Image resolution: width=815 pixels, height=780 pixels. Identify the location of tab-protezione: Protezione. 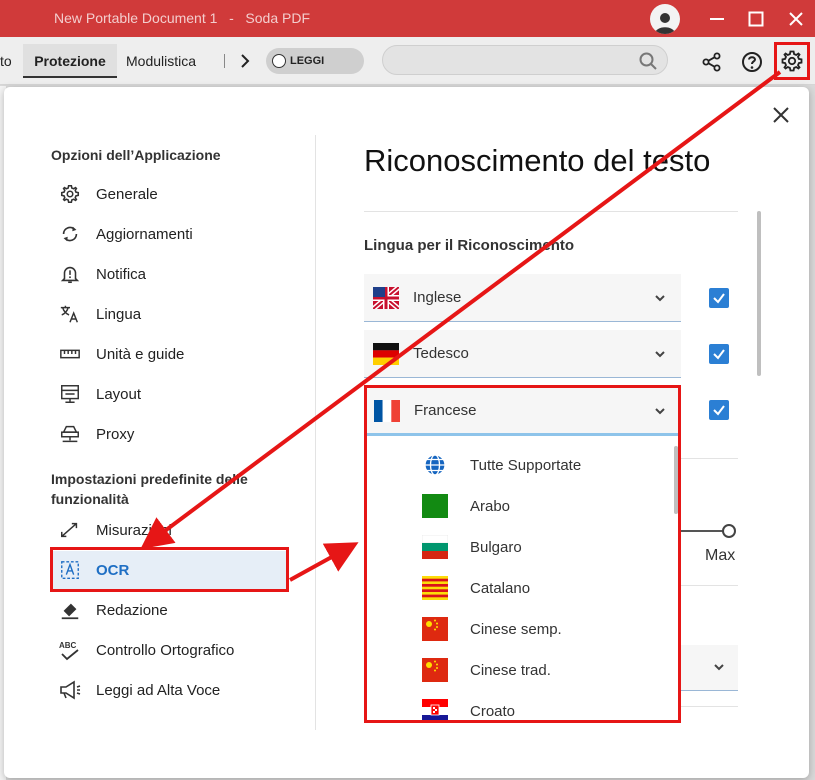
(70, 61).